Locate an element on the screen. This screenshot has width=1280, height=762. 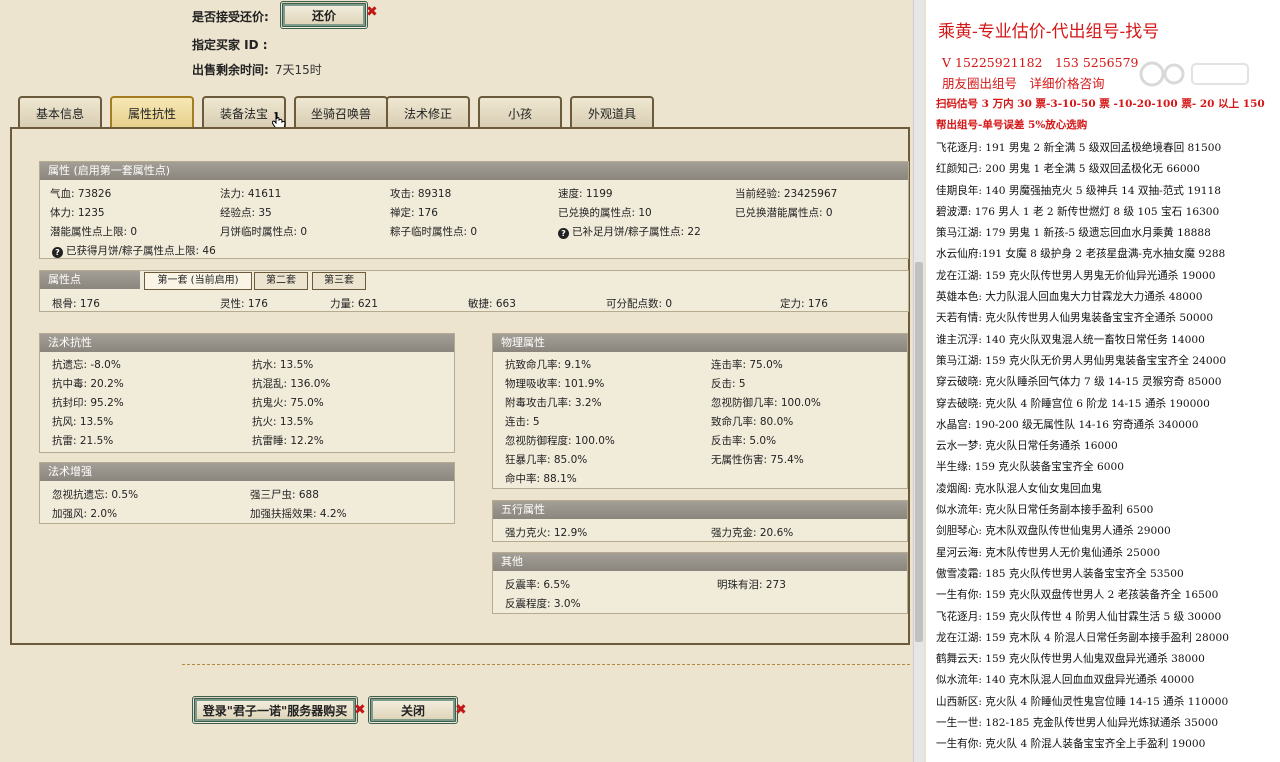
physical-cell: 命中率: 88.1% is located at coordinates (541, 479).